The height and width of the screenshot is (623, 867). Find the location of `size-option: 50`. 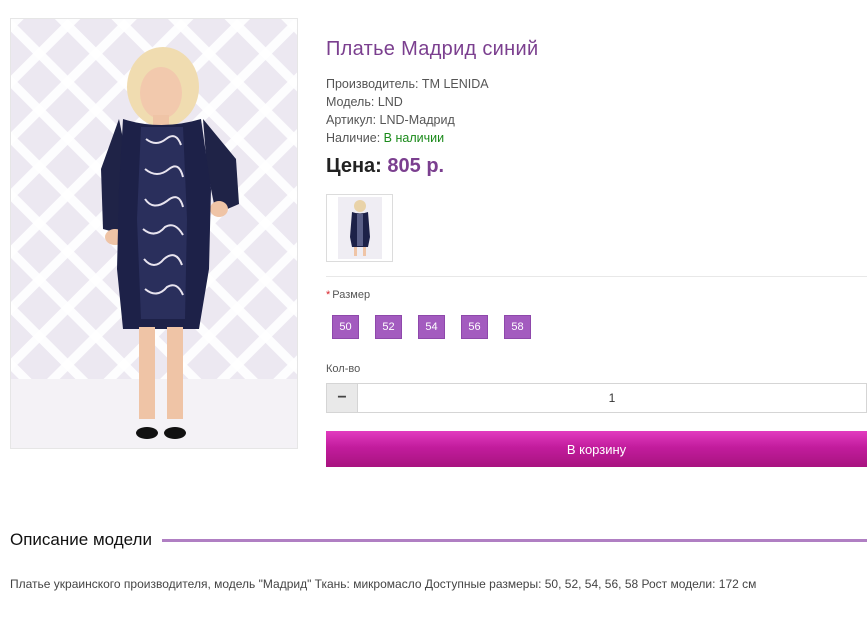

size-option: 50 is located at coordinates (345, 327).